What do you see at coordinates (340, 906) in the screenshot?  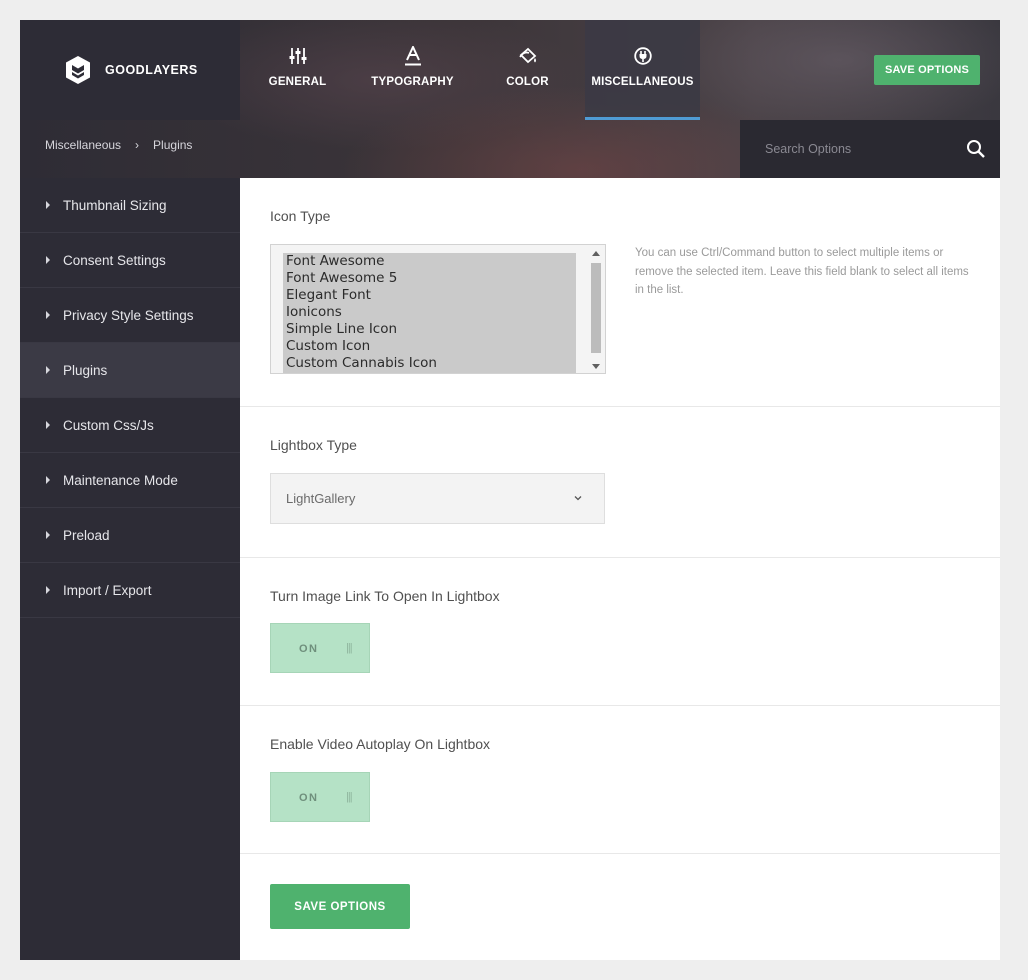 I see `save-options-button-bottom: SAVE OPTIONS` at bounding box center [340, 906].